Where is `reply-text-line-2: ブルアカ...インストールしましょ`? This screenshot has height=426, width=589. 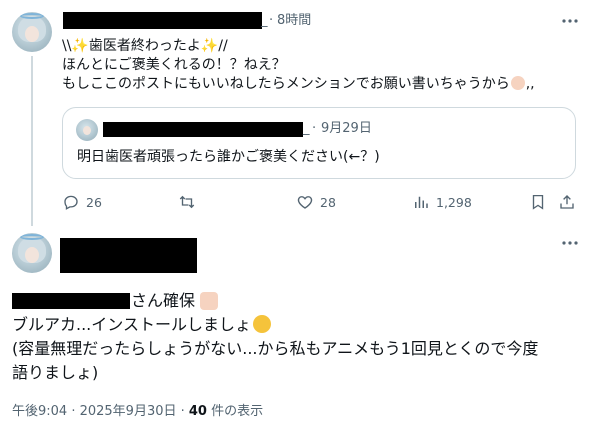 reply-text-line-2: ブルアカ...インストールしましょ is located at coordinates (141, 325).